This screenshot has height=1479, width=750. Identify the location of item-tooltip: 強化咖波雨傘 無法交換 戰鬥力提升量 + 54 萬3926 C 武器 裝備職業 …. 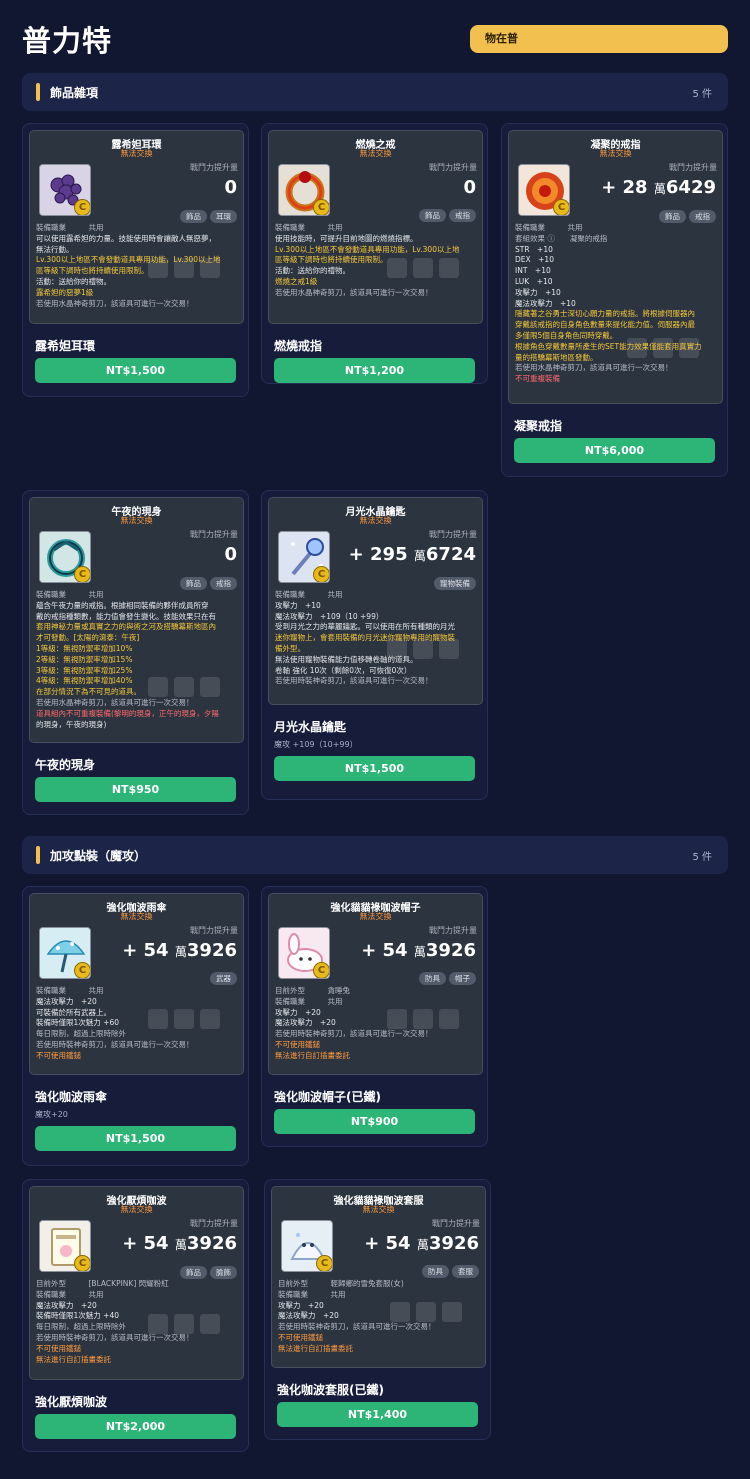
(136, 984).